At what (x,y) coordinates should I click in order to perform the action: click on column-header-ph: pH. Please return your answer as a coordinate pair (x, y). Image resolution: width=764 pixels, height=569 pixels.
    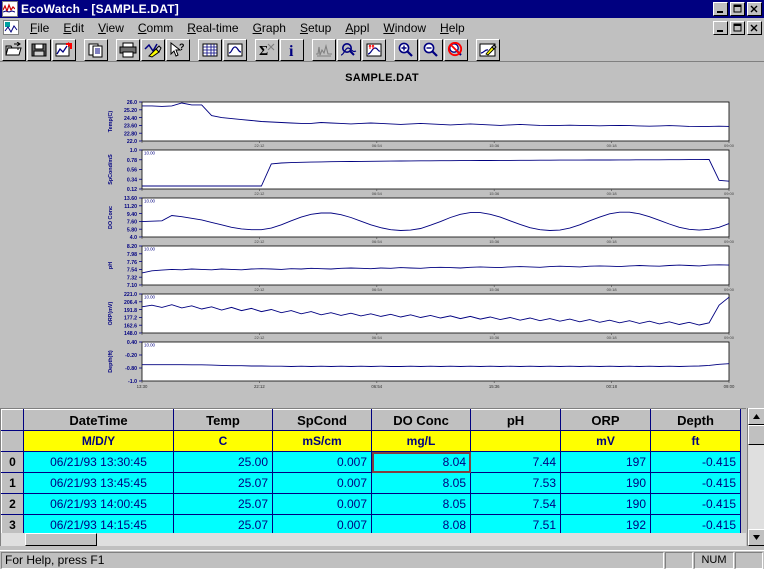
    Looking at the image, I should click on (515, 420).